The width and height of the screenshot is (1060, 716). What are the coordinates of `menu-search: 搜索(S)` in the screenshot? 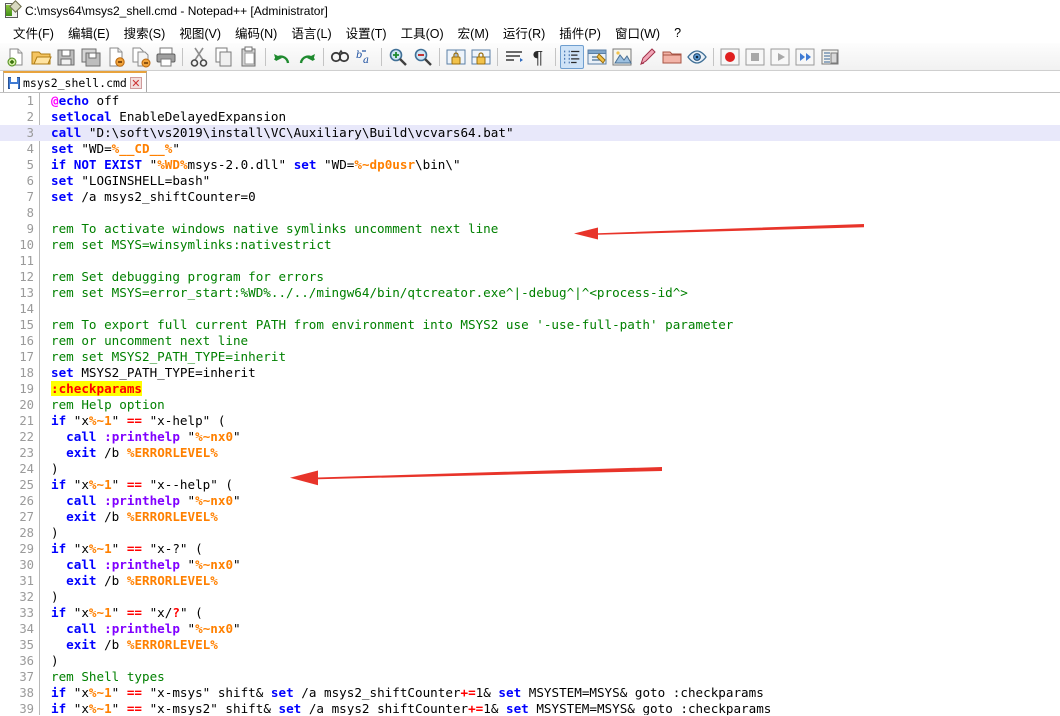 It's located at (145, 32).